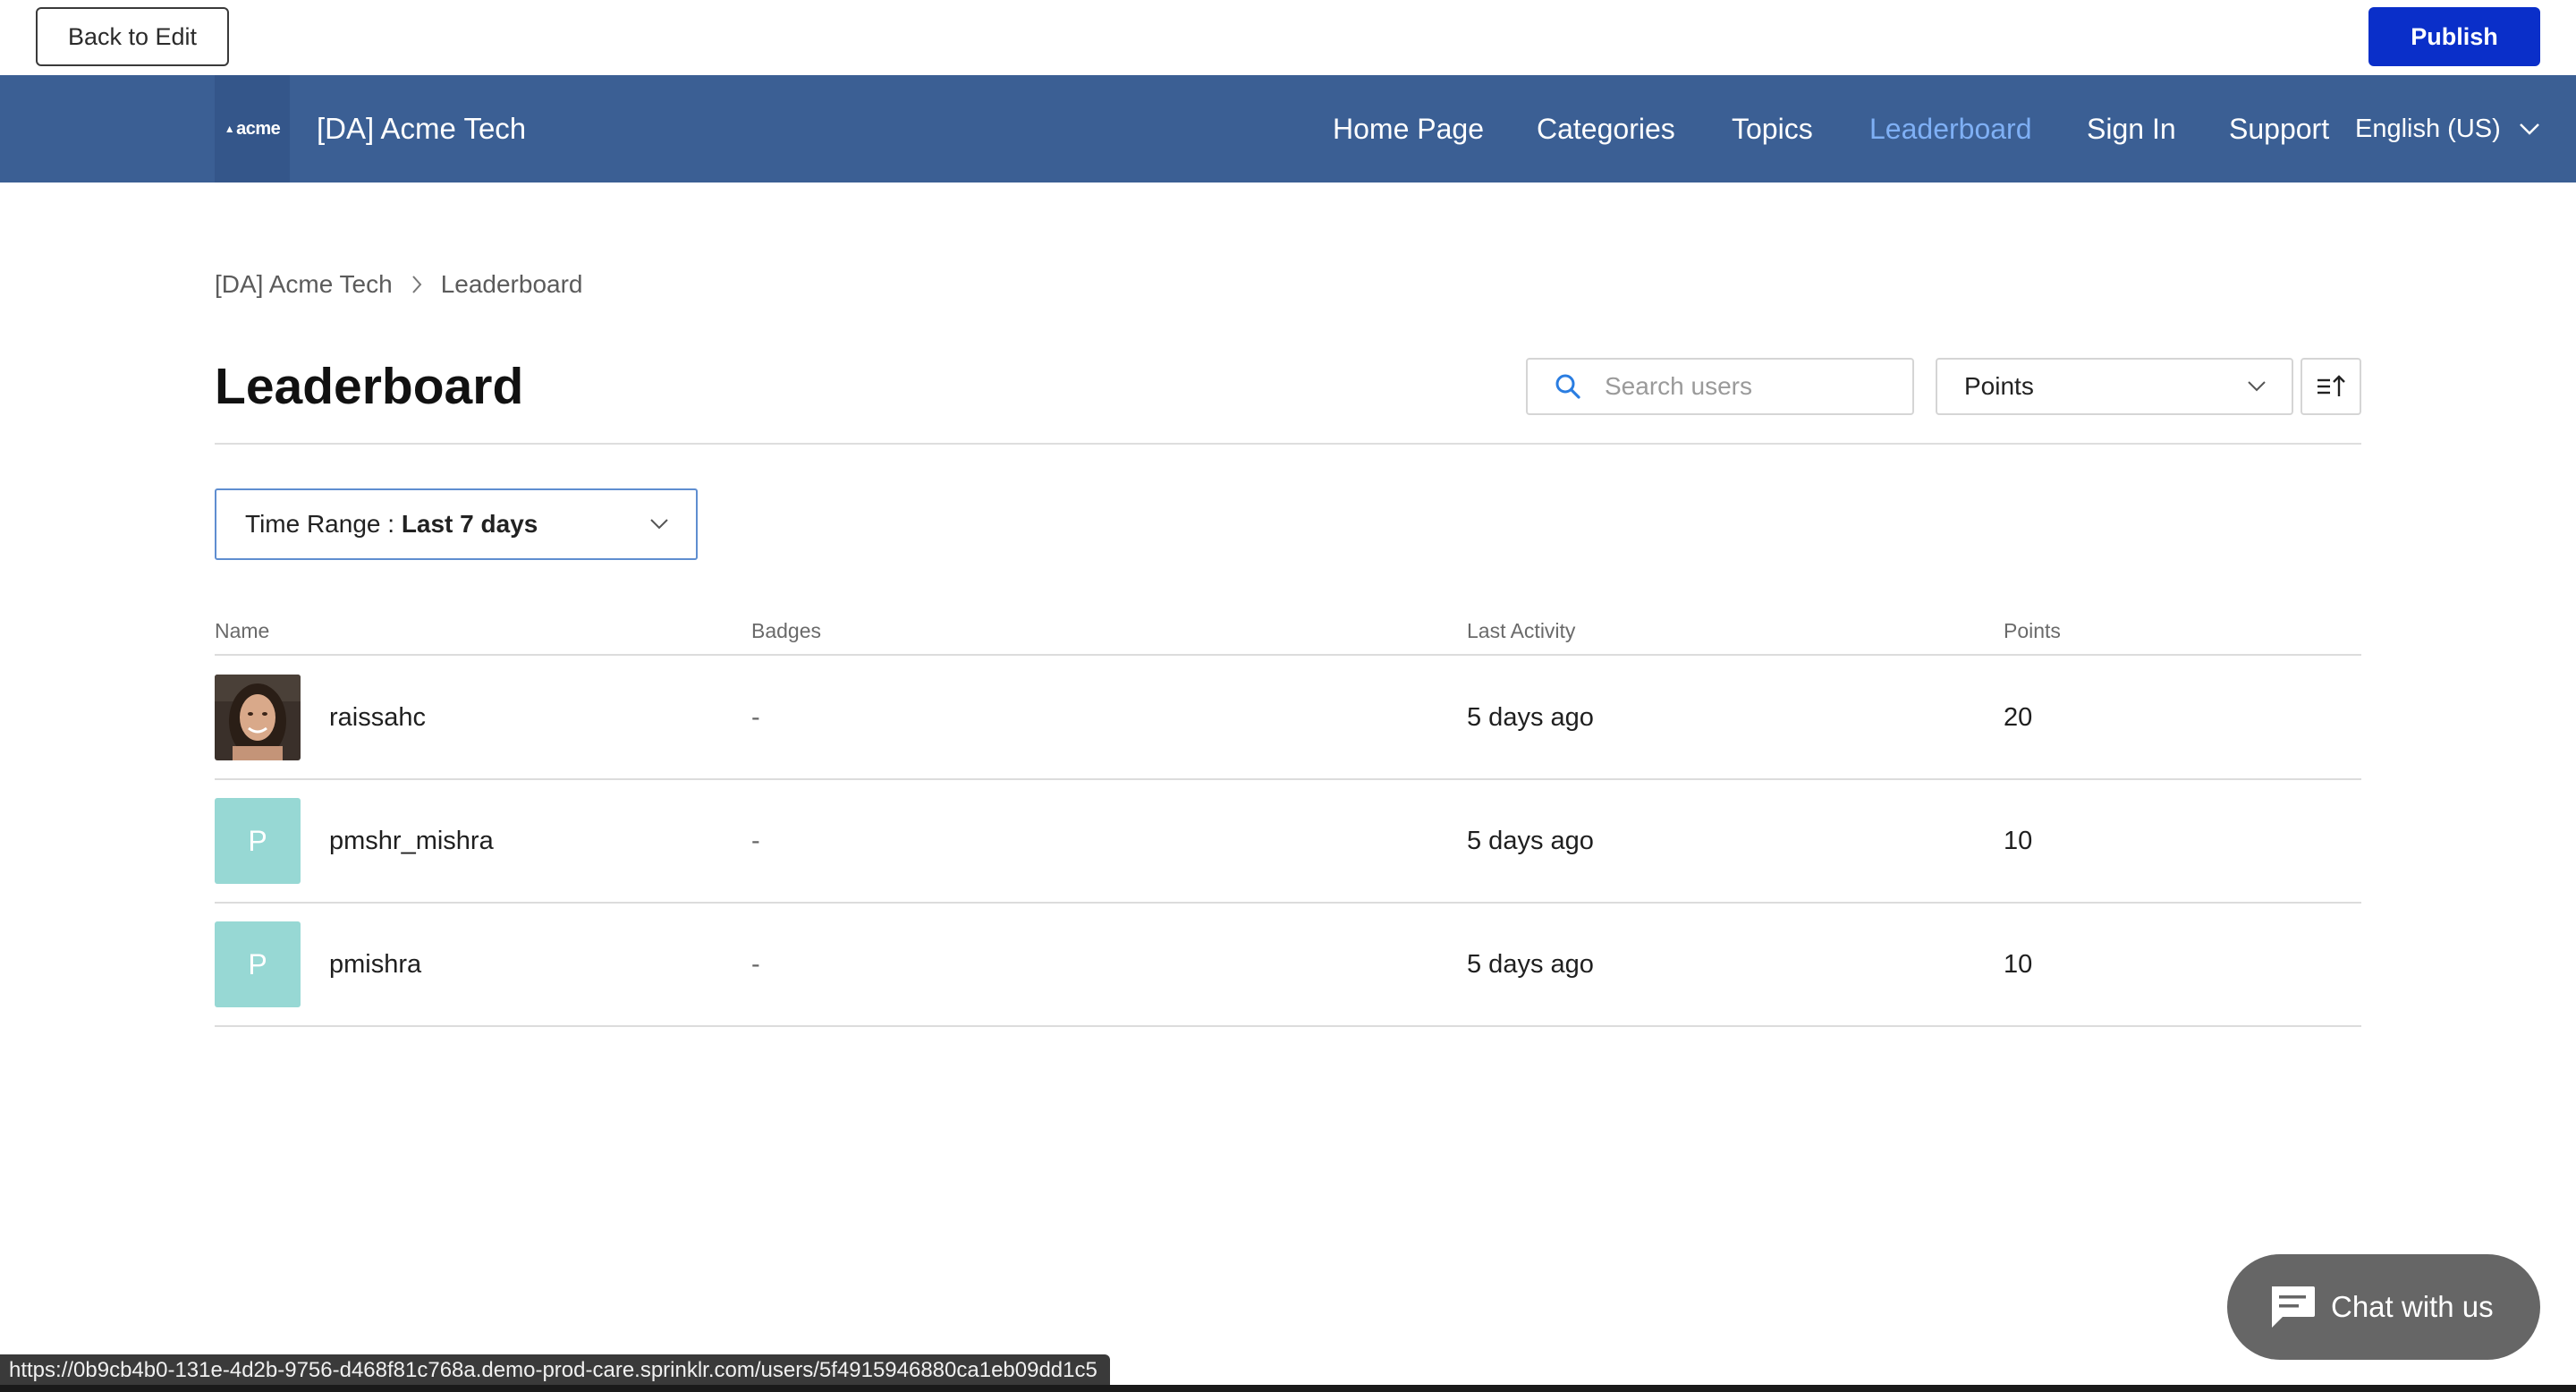 The image size is (2576, 1392). Describe the element at coordinates (1999, 386) in the screenshot. I see `sort-by-value: Points` at that location.